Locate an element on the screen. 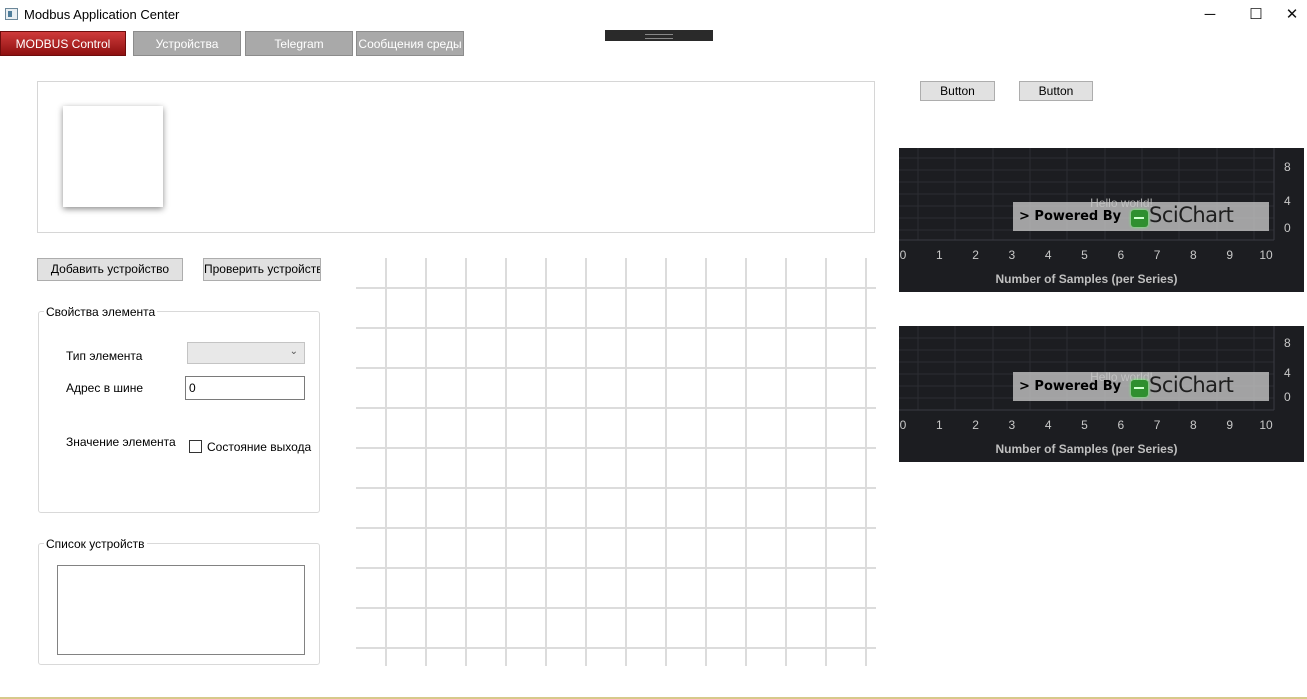  tab-devices: Устройства is located at coordinates (187, 43).